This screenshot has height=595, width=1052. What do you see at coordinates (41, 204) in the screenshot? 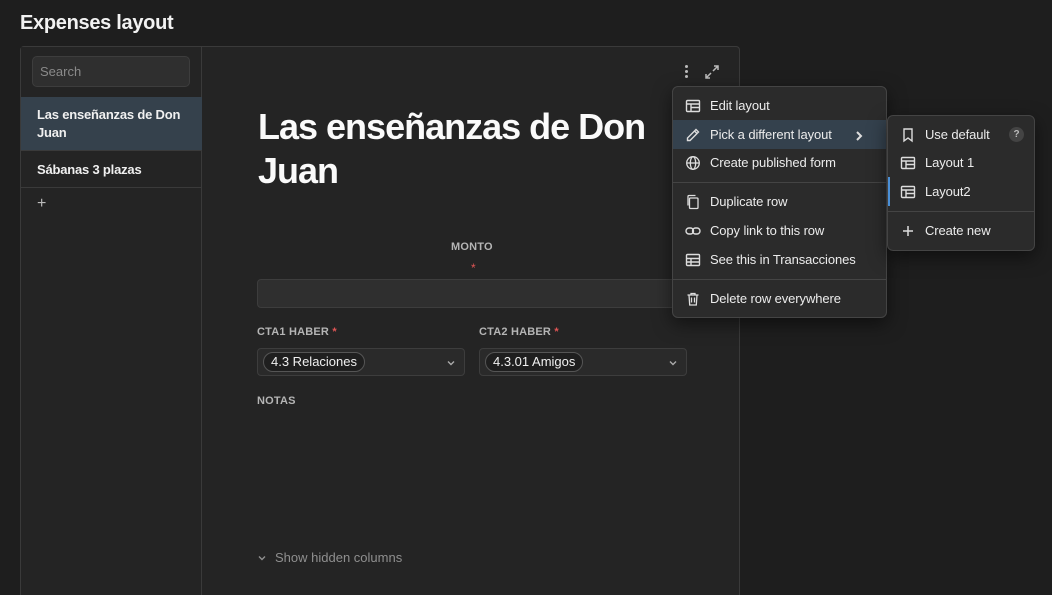
I see `add-record-button: +` at bounding box center [41, 204].